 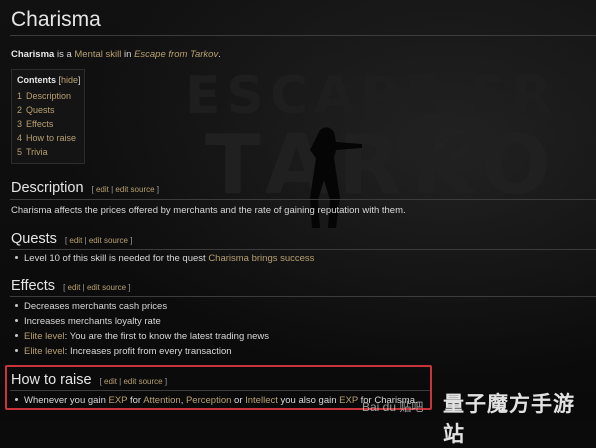 I want to click on section-heading-effects: Effects [ edit | edit source ], so click(x=71, y=286).